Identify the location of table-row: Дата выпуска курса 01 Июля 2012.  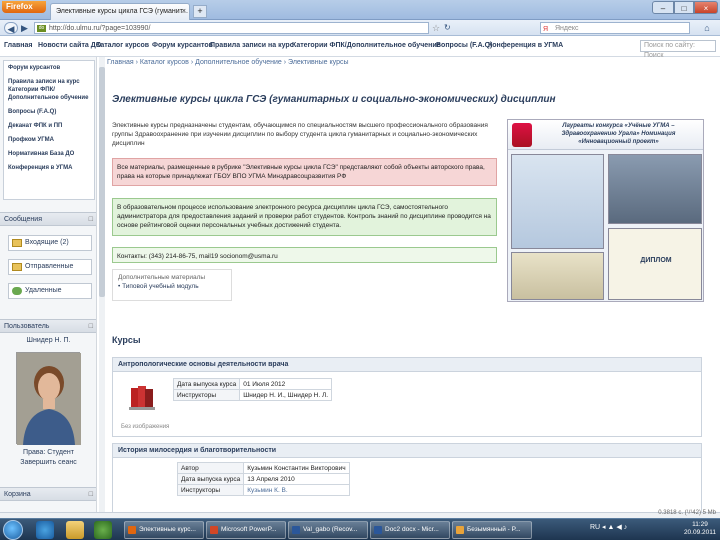
(252, 384).